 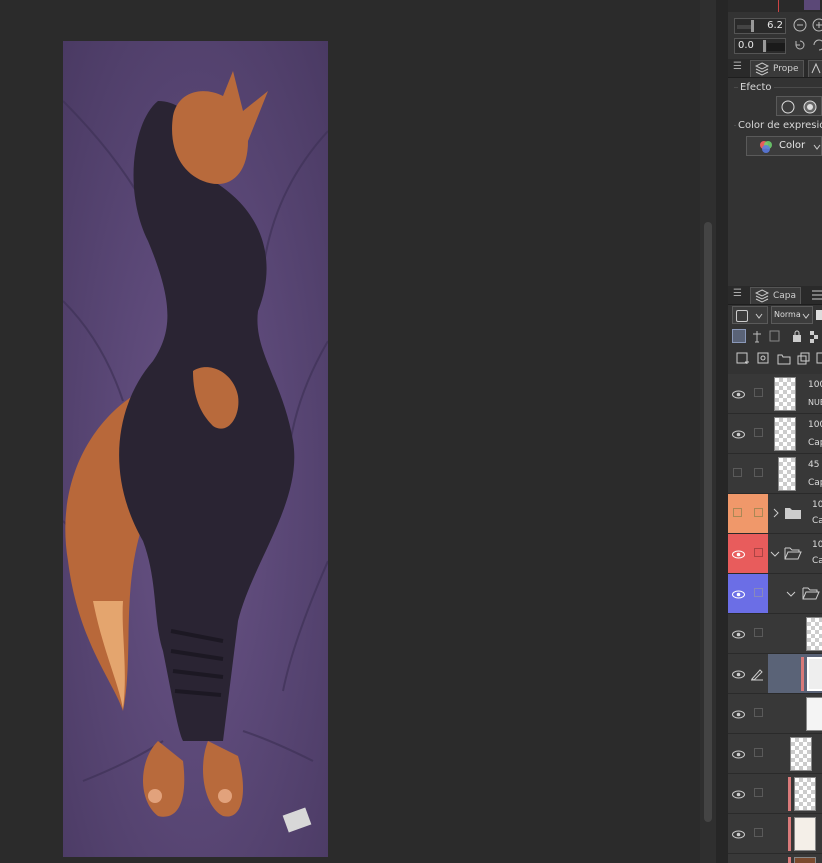 What do you see at coordinates (775, 674) in the screenshot?
I see `layer-row-selected` at bounding box center [775, 674].